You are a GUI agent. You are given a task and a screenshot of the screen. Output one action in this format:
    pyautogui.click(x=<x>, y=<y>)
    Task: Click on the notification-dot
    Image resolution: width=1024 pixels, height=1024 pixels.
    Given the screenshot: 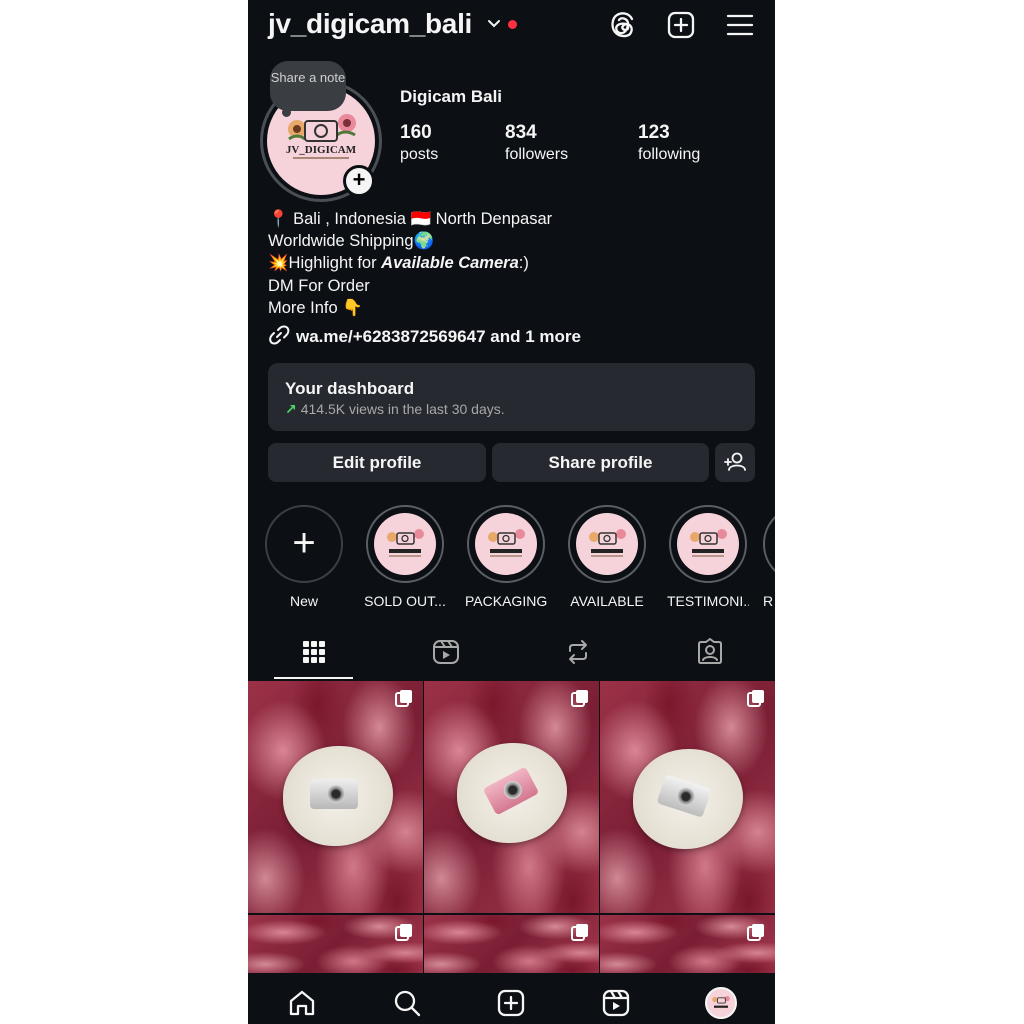 What is the action you would take?
    pyautogui.click(x=512, y=24)
    